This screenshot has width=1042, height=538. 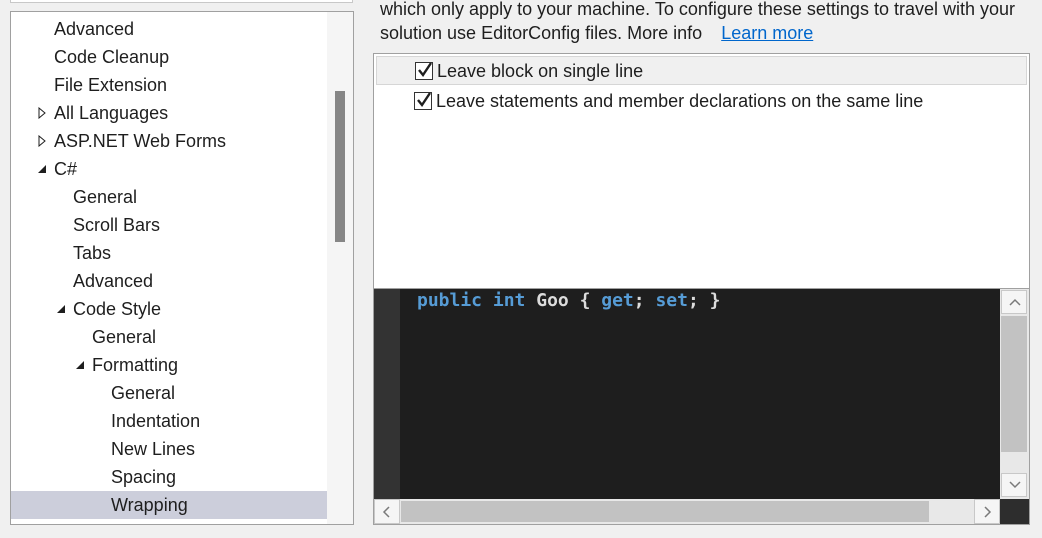 I want to click on tree-item: Formatting, so click(x=169, y=365).